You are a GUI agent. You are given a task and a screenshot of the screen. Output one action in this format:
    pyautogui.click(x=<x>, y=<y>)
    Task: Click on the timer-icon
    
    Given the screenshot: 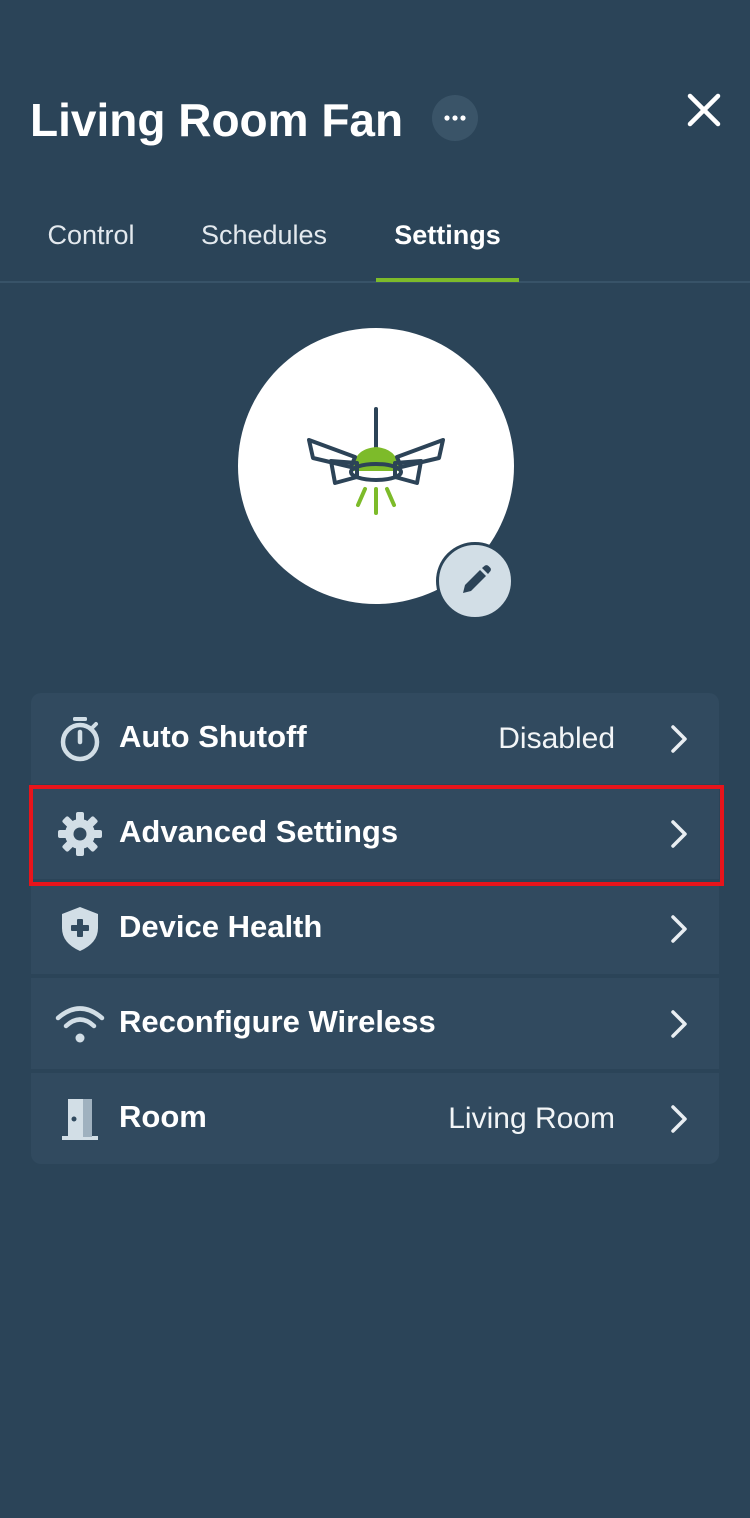 What is the action you would take?
    pyautogui.click(x=80, y=739)
    